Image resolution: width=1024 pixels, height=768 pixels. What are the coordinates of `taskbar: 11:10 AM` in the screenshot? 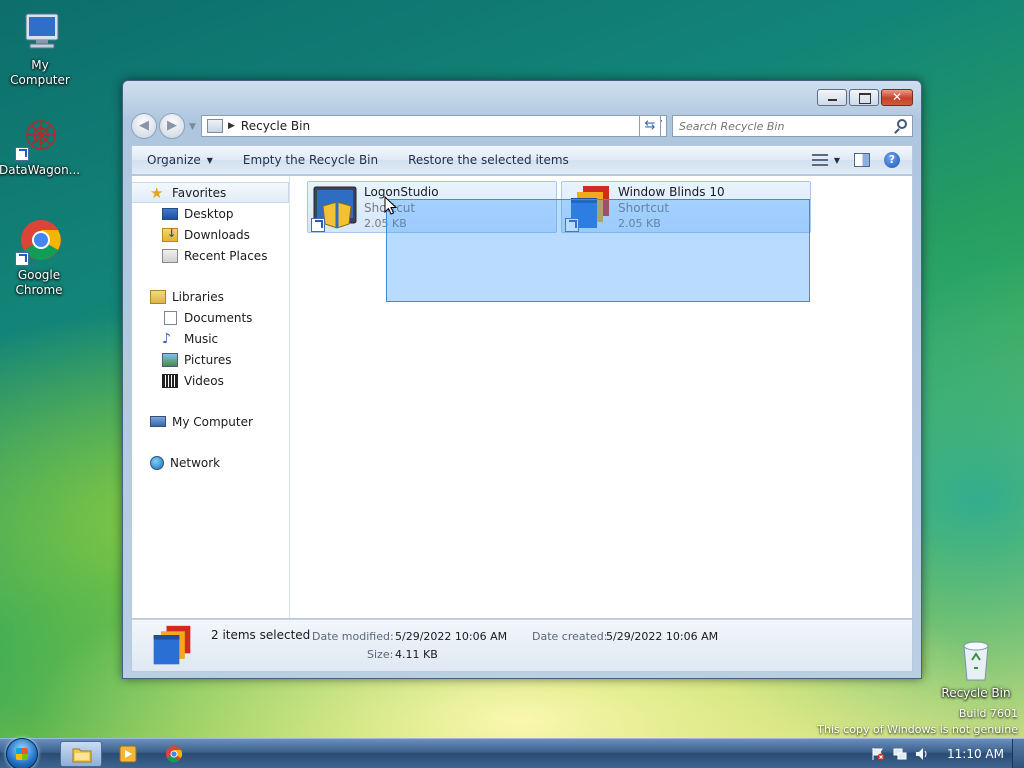 It's located at (512, 753).